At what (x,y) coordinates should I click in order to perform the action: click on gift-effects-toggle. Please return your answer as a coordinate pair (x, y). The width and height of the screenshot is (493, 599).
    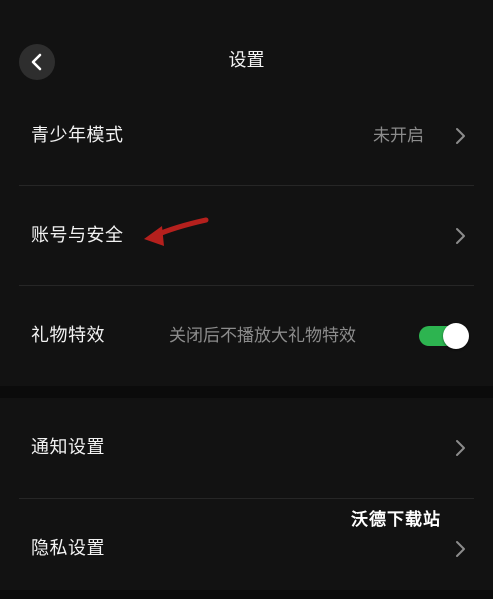
    Looking at the image, I should click on (444, 336).